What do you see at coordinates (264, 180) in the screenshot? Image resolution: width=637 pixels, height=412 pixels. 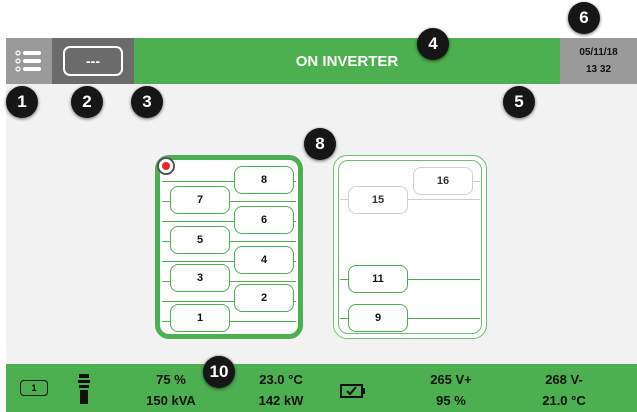 I see `module-8: 8` at bounding box center [264, 180].